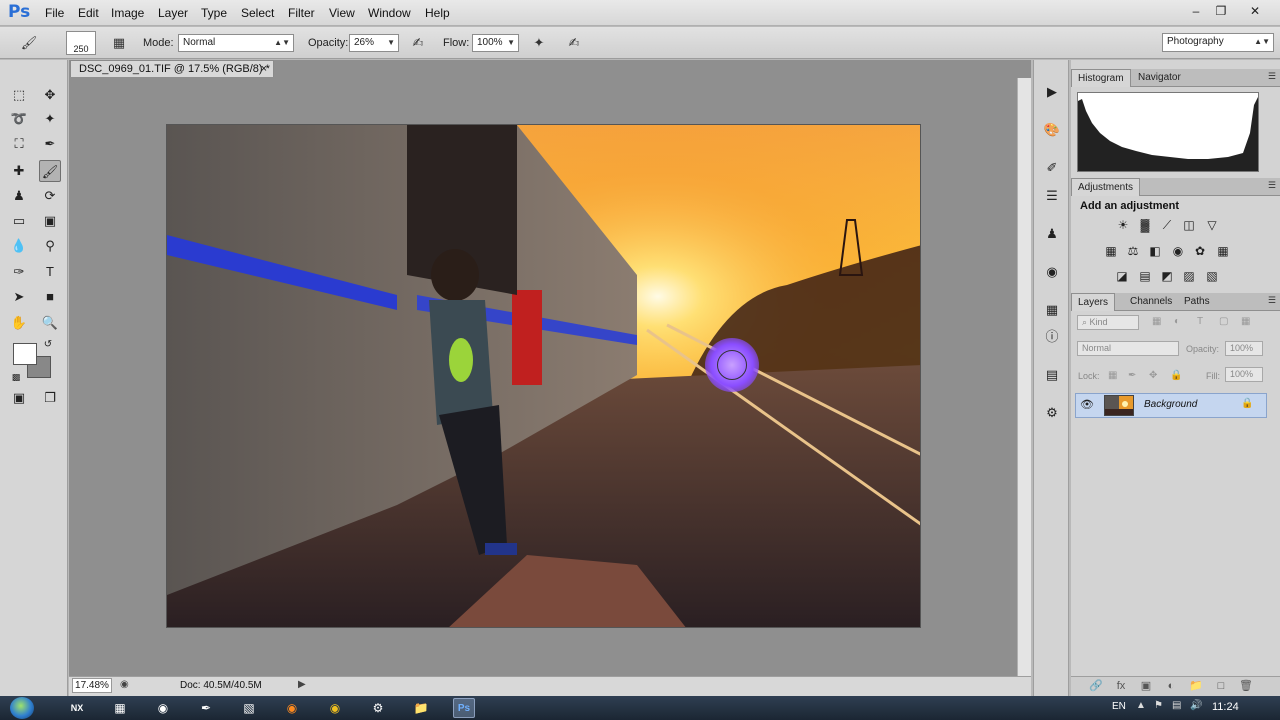 The image size is (1280, 720). I want to click on selective-color-icon: ▨, so click(1189, 276).